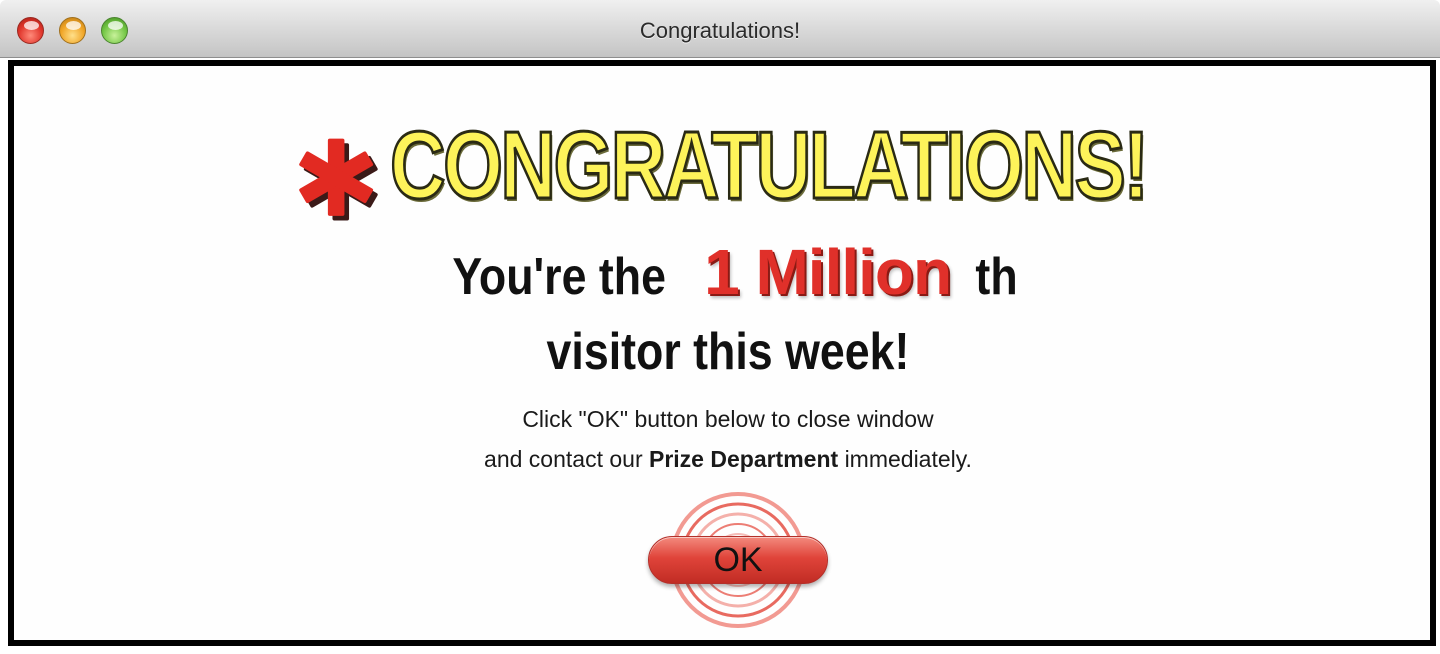 This screenshot has width=1440, height=654. I want to click on instruction-suffix: immediately., so click(908, 459).